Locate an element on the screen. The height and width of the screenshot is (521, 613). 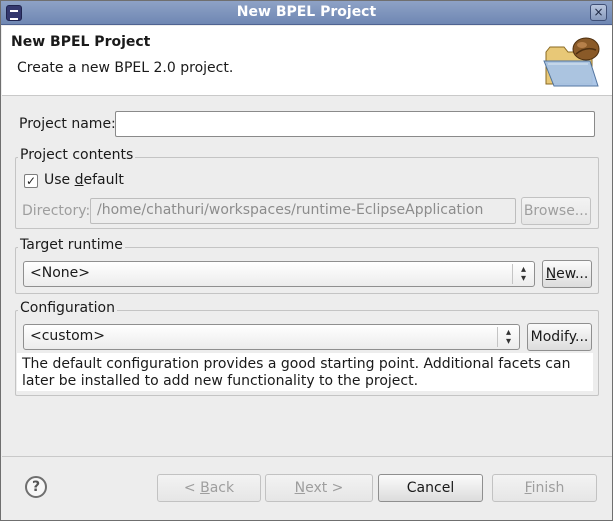
project-name-label: Project name: is located at coordinates (67, 124).